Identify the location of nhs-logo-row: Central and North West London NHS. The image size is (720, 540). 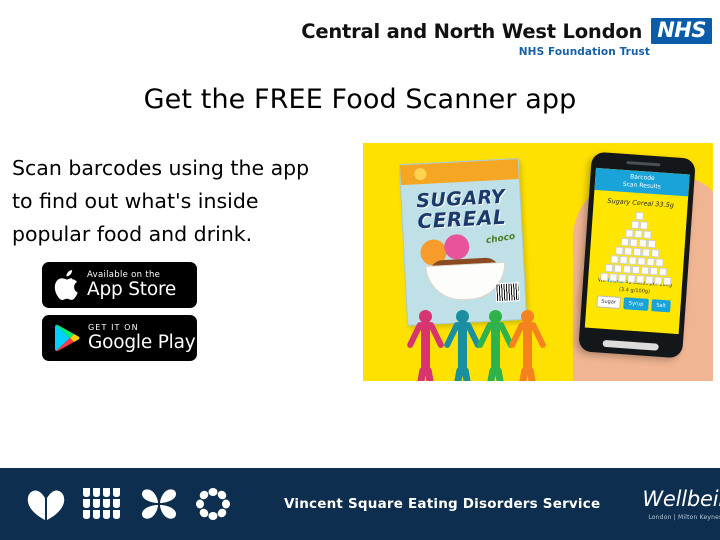
(506, 31).